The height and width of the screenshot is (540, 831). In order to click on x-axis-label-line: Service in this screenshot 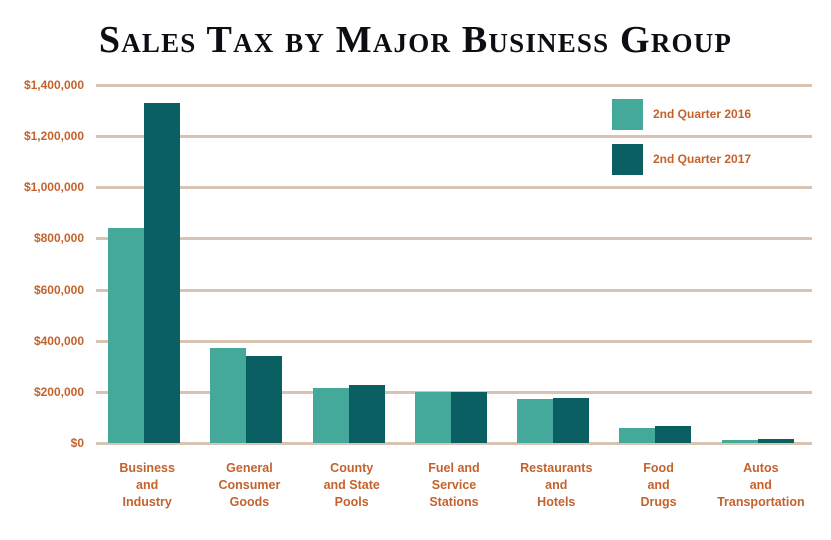, I will do `click(454, 485)`.